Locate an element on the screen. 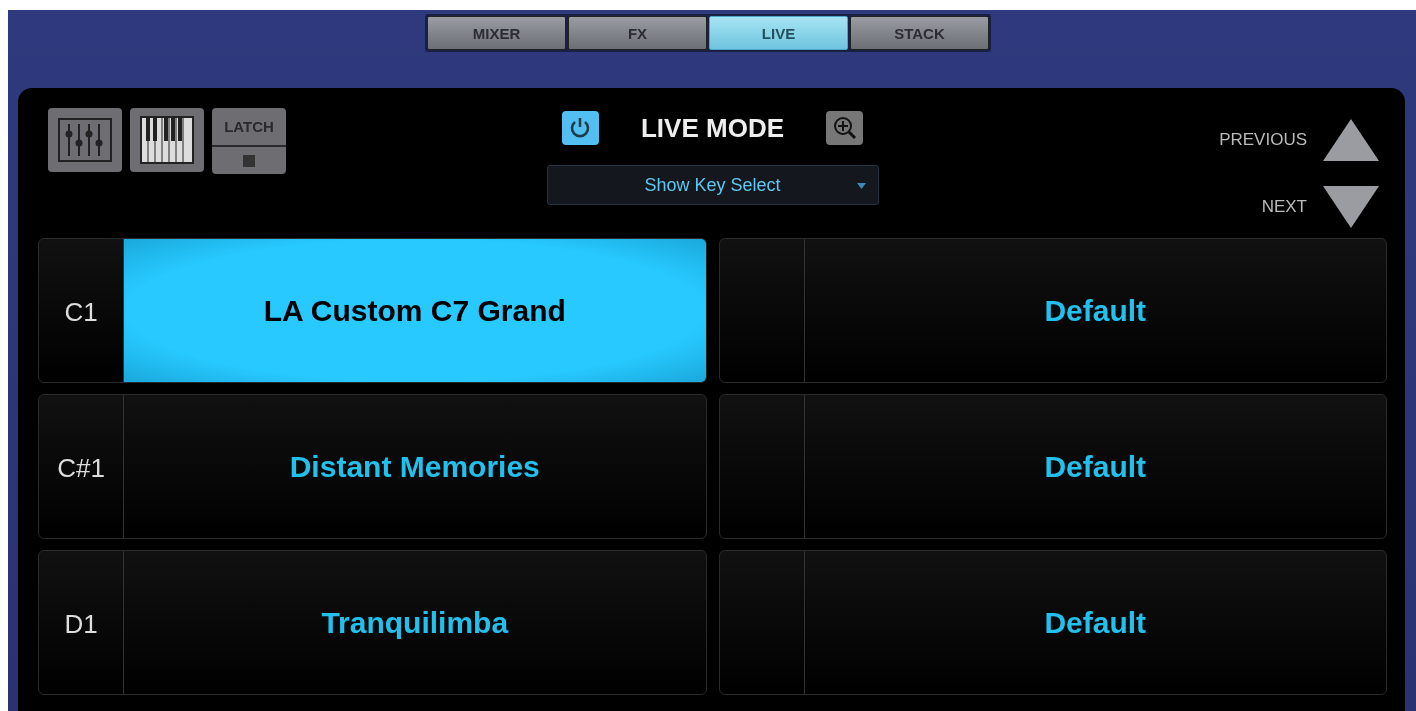 Image resolution: width=1416 pixels, height=711 pixels. sound-name: Distant Memories is located at coordinates (415, 466).